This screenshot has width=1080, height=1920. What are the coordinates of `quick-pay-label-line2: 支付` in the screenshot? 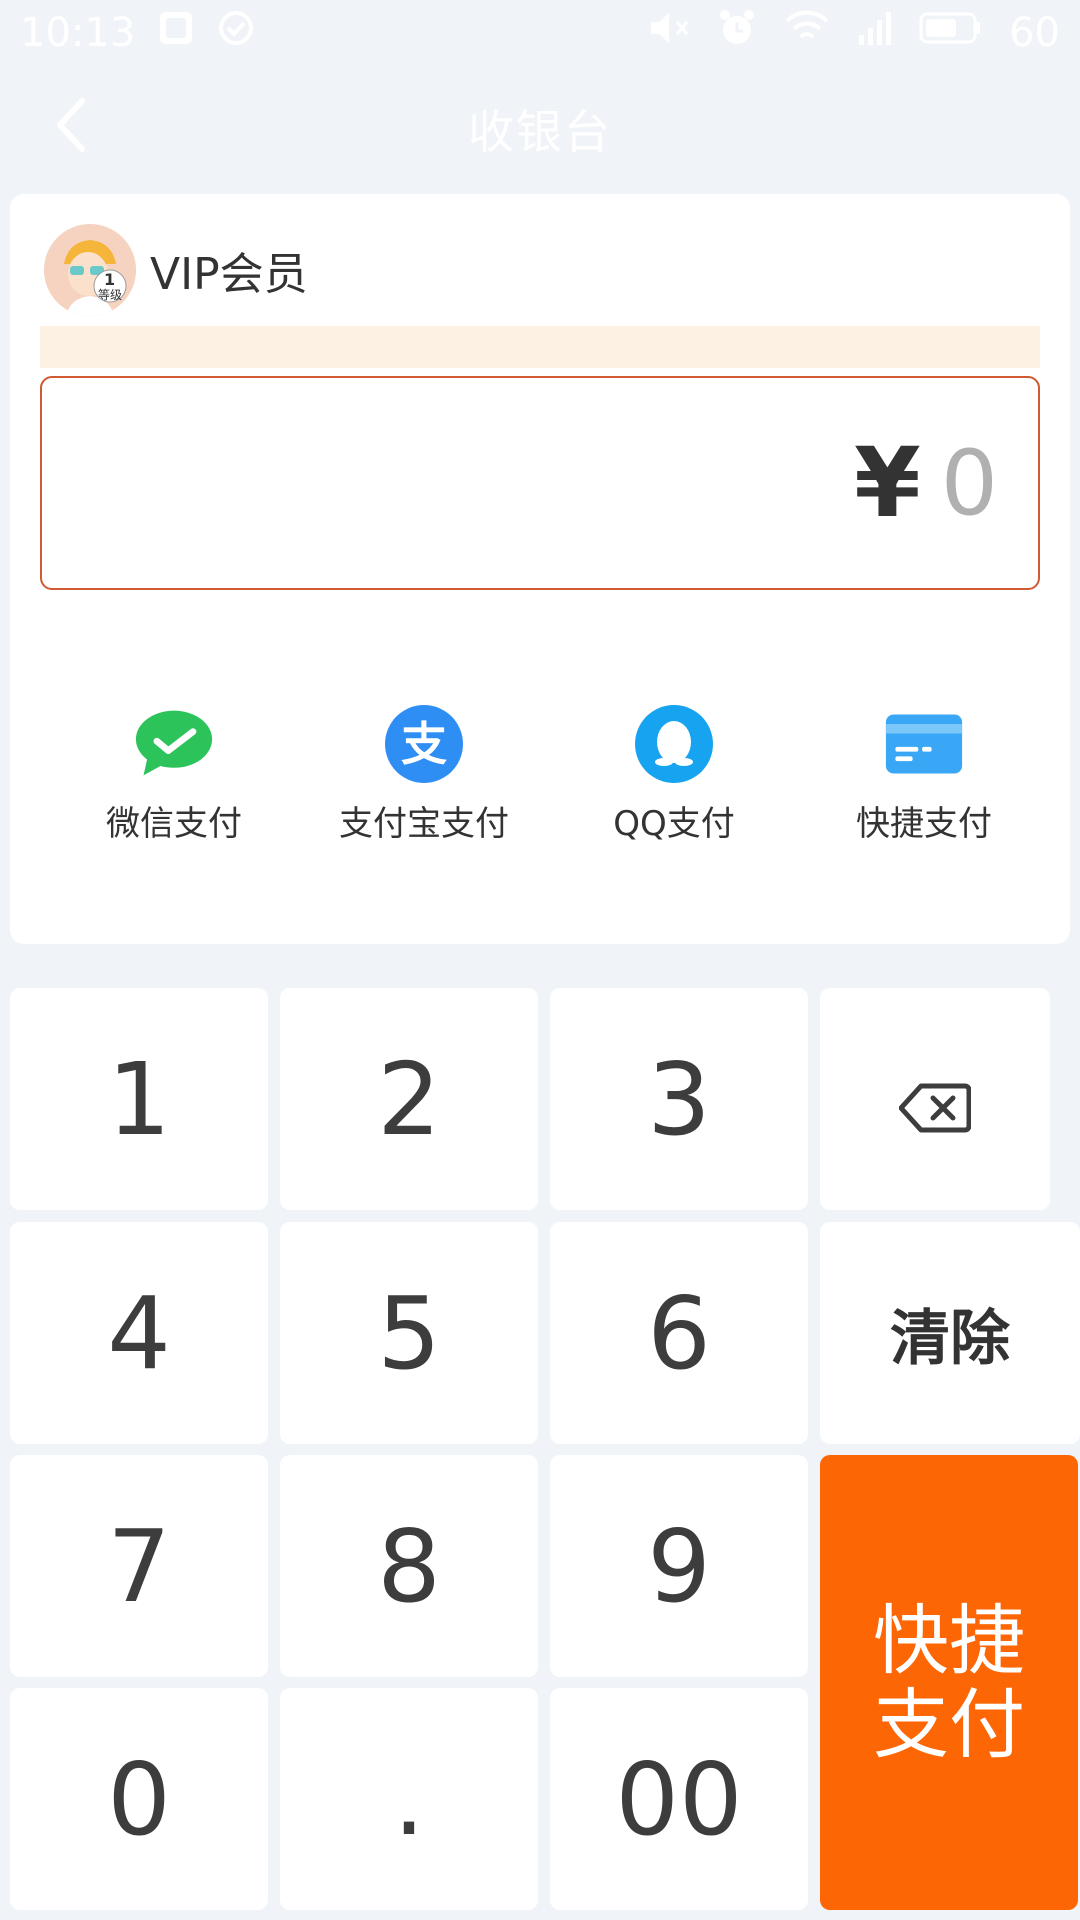 It's located at (949, 1724).